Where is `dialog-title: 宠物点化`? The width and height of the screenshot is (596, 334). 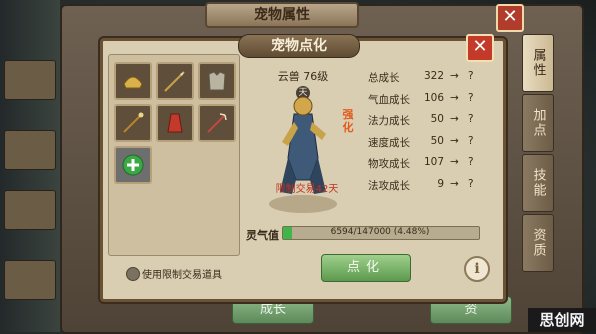
dialog-title: 宠物点化 is located at coordinates (299, 46).